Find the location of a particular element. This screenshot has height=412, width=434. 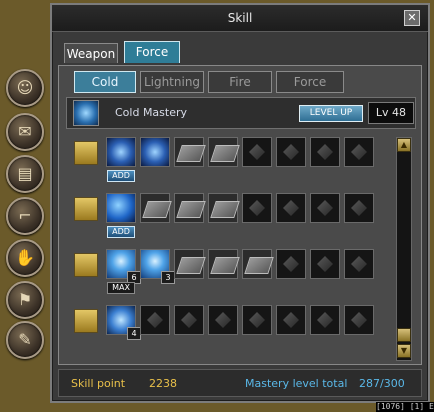

scroll-up-arrow: ▲ is located at coordinates (404, 145).